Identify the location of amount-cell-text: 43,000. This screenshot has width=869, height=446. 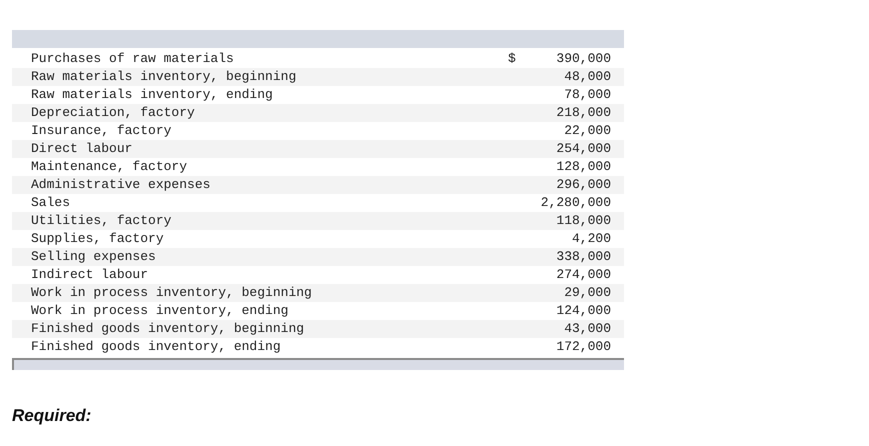
(587, 329).